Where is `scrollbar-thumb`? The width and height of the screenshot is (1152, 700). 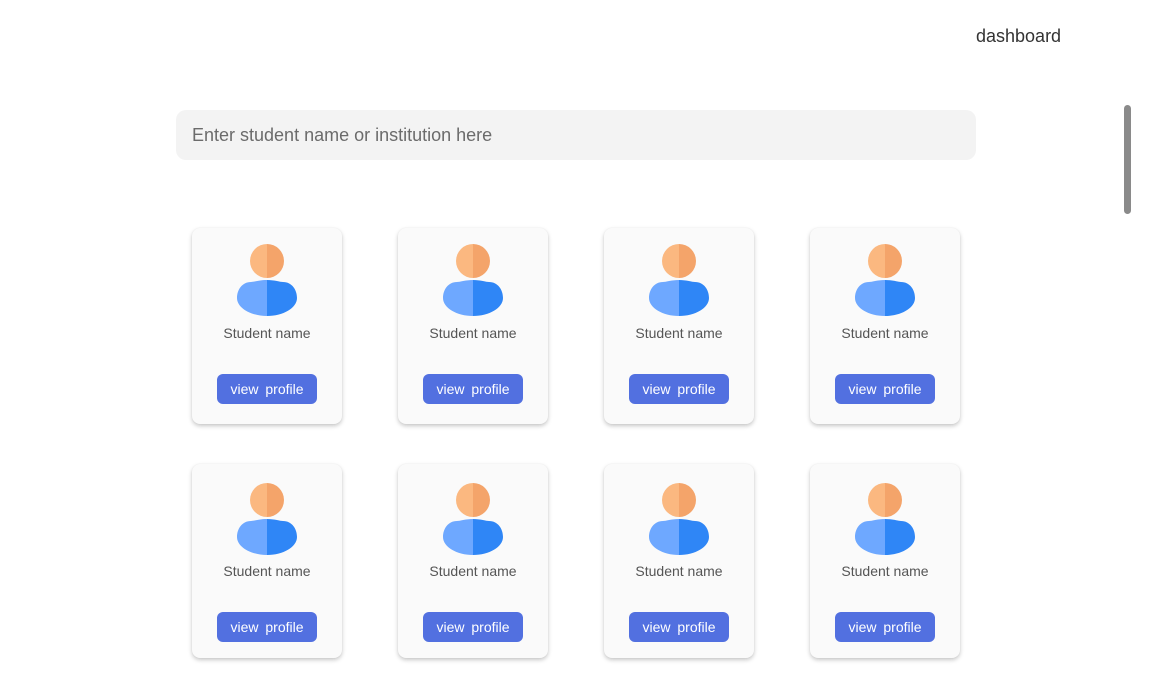 scrollbar-thumb is located at coordinates (1127, 159).